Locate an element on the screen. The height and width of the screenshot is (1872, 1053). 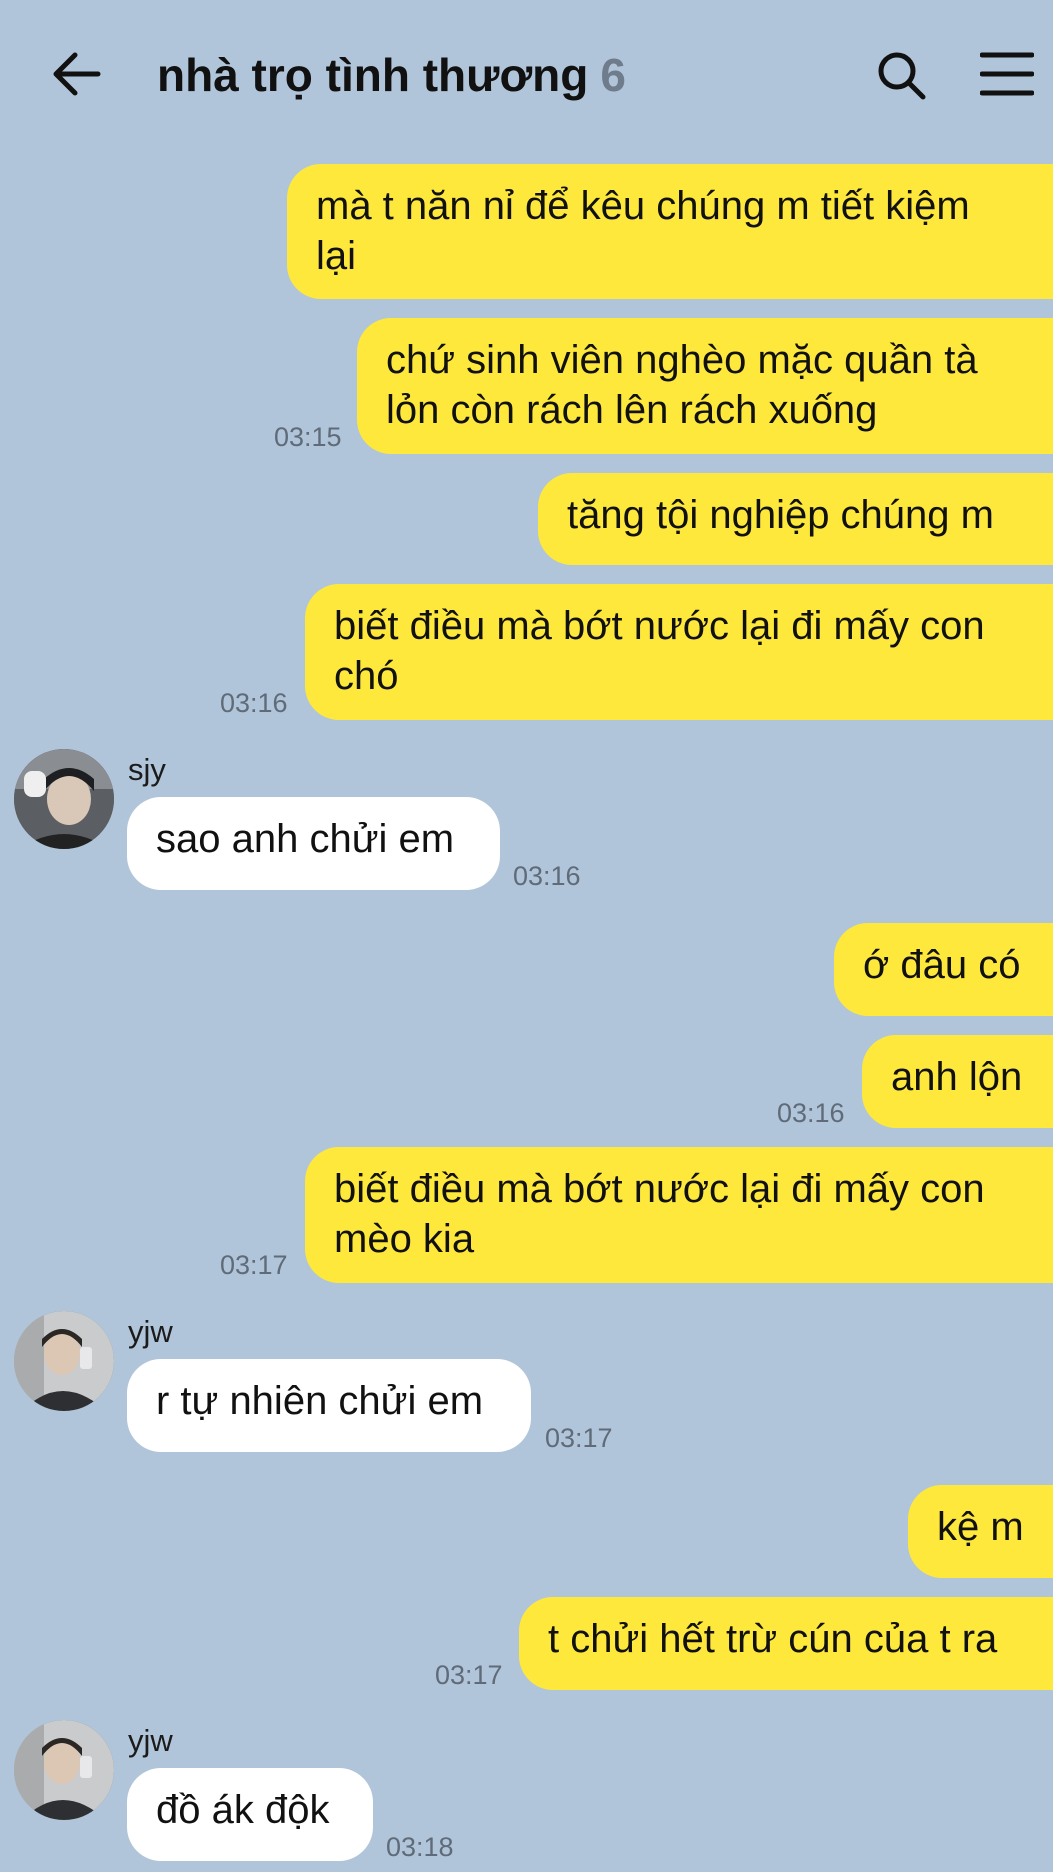
member-count: 6 is located at coordinates (613, 75).